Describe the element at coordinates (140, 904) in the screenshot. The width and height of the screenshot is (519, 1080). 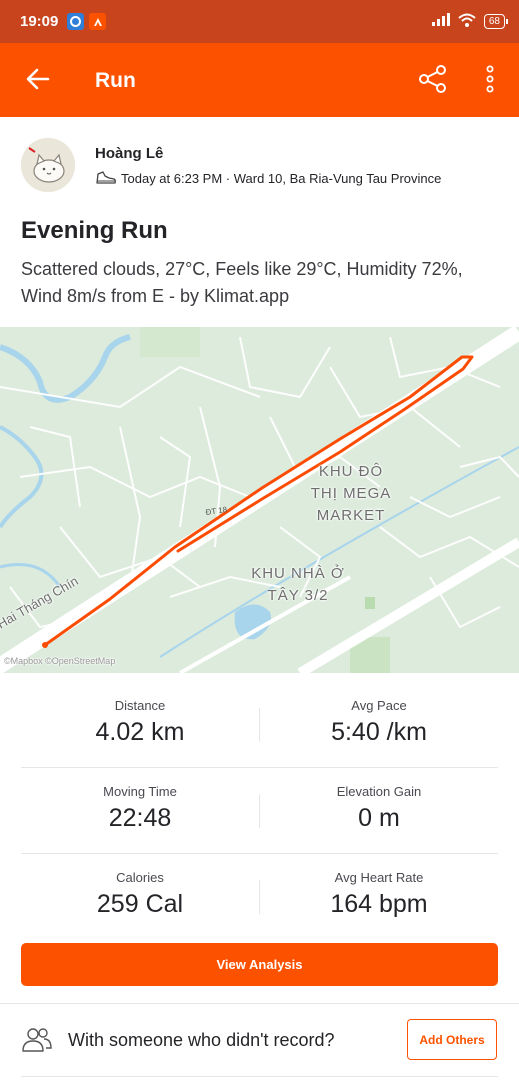
I see `stat-value: 259 Cal` at that location.